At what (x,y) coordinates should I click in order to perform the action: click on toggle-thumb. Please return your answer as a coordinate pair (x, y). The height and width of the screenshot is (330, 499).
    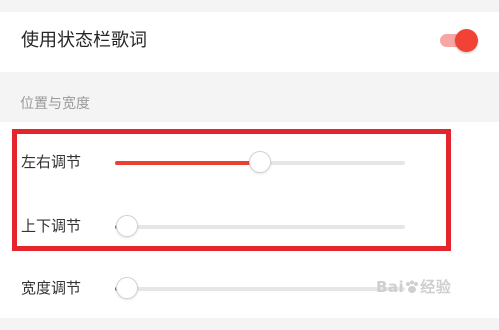
    Looking at the image, I should click on (466, 40).